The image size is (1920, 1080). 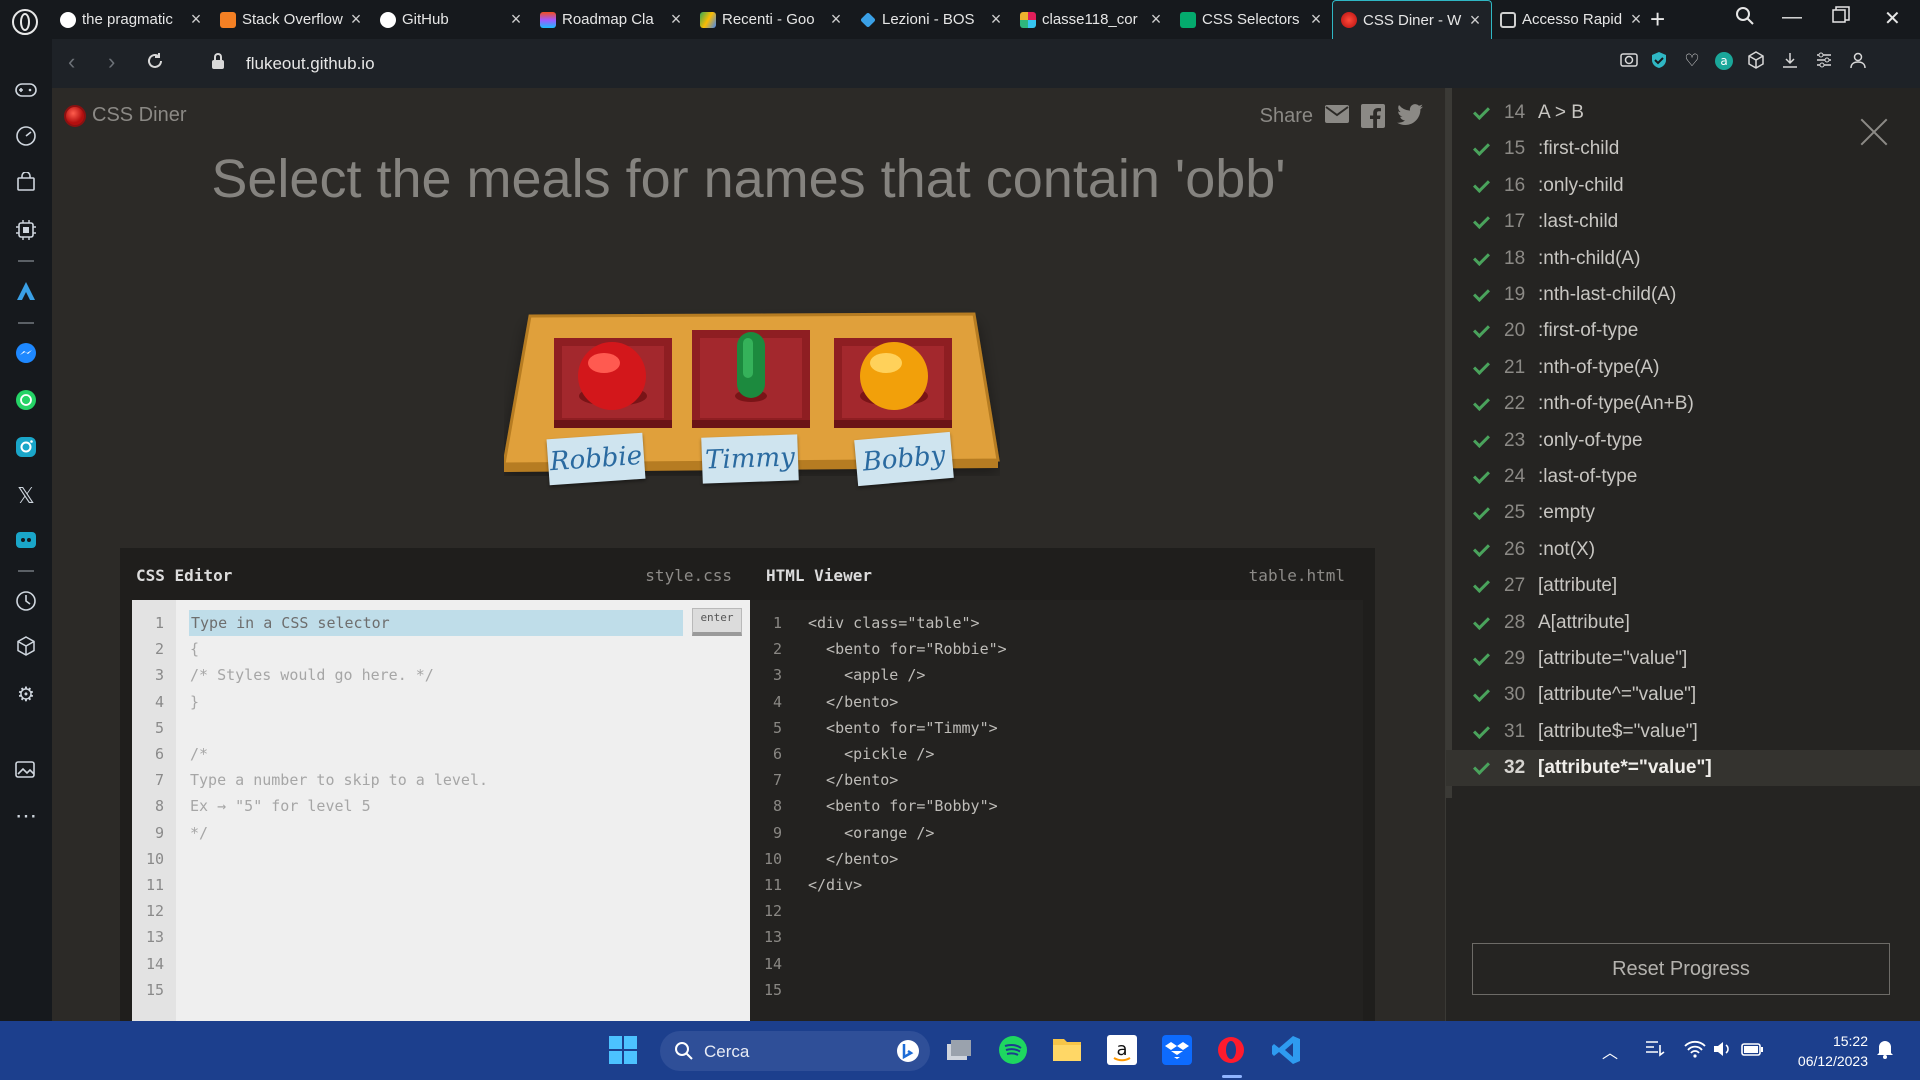 What do you see at coordinates (959, 1051) in the screenshot?
I see `task-view-icon` at bounding box center [959, 1051].